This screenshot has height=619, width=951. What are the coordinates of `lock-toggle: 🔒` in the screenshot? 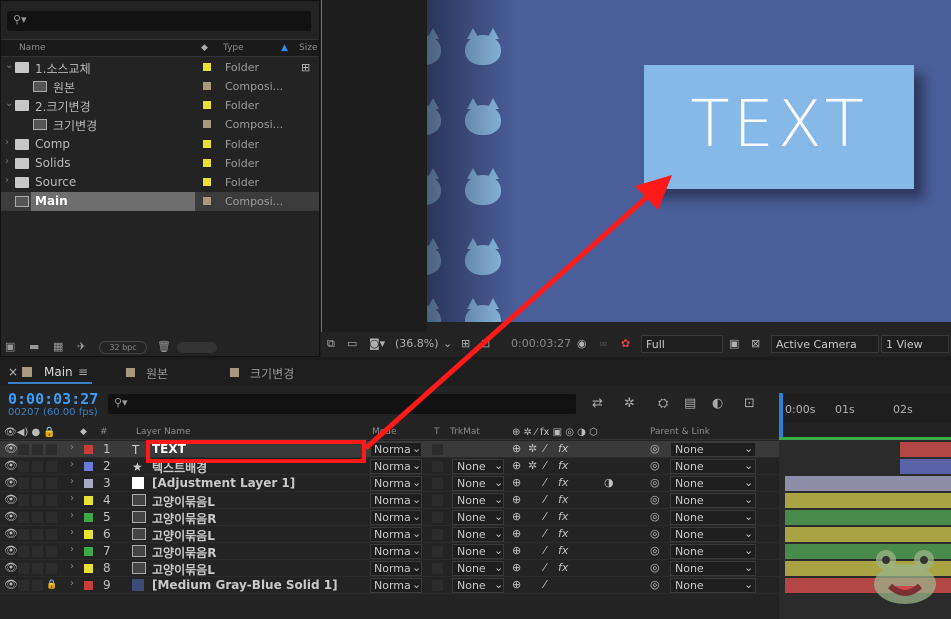 It's located at (51, 585).